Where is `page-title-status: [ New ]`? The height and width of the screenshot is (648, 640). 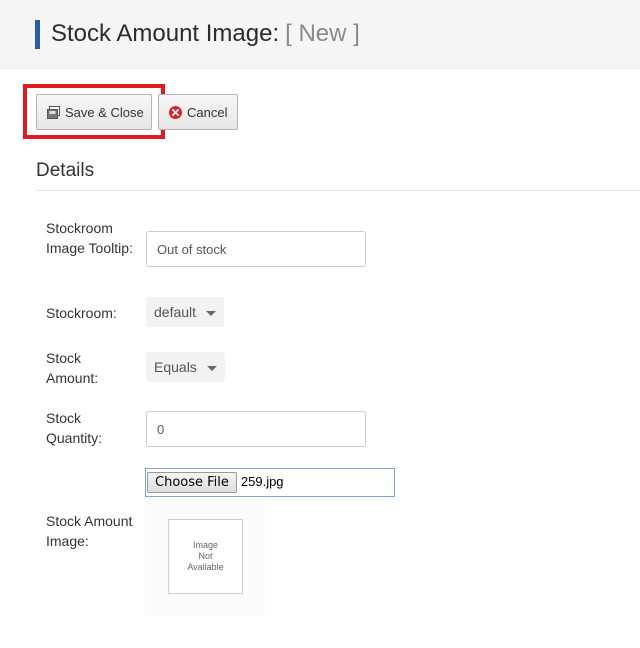
page-title-status: [ New ] is located at coordinates (322, 33).